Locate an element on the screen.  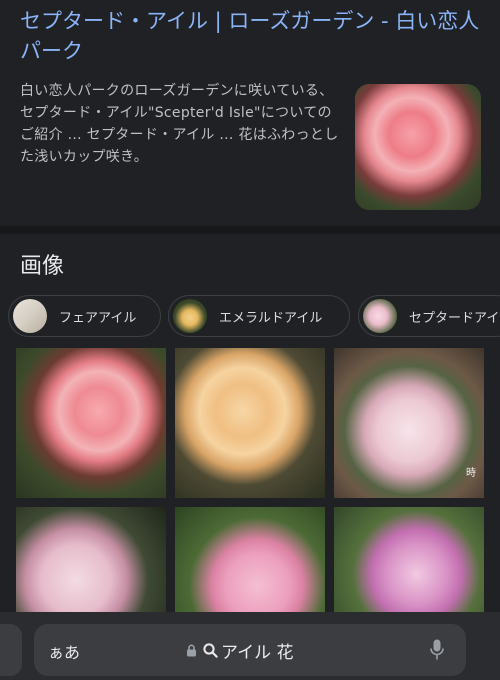
address-text-group: アイル 花 is located at coordinates (240, 650).